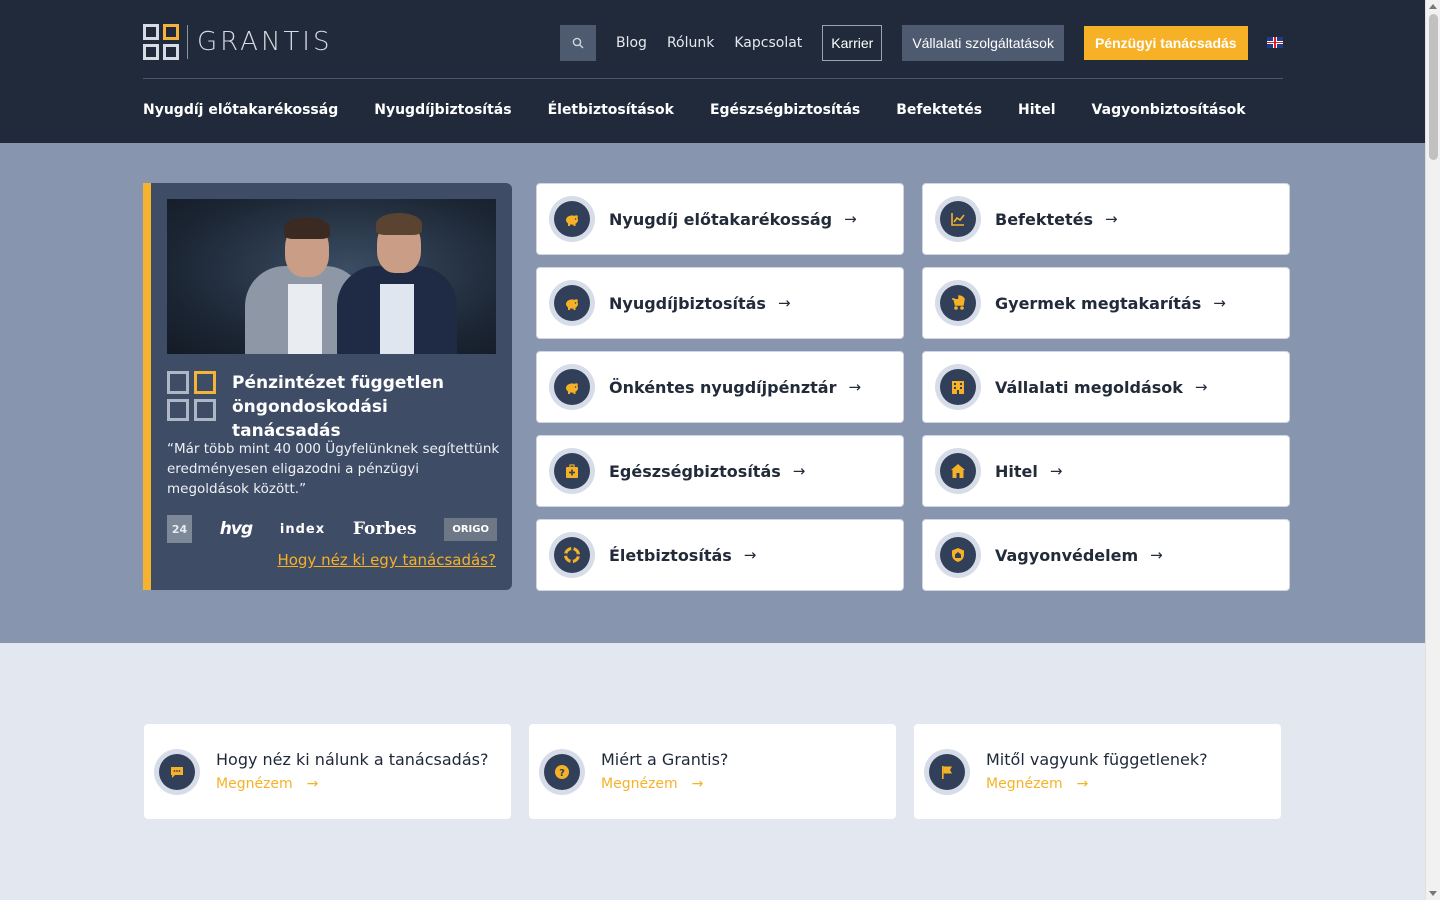 Image resolution: width=1440 pixels, height=900 pixels. I want to click on vallalati-szolgaltatasok-button: Vállalati szolgáltatások, so click(983, 43).